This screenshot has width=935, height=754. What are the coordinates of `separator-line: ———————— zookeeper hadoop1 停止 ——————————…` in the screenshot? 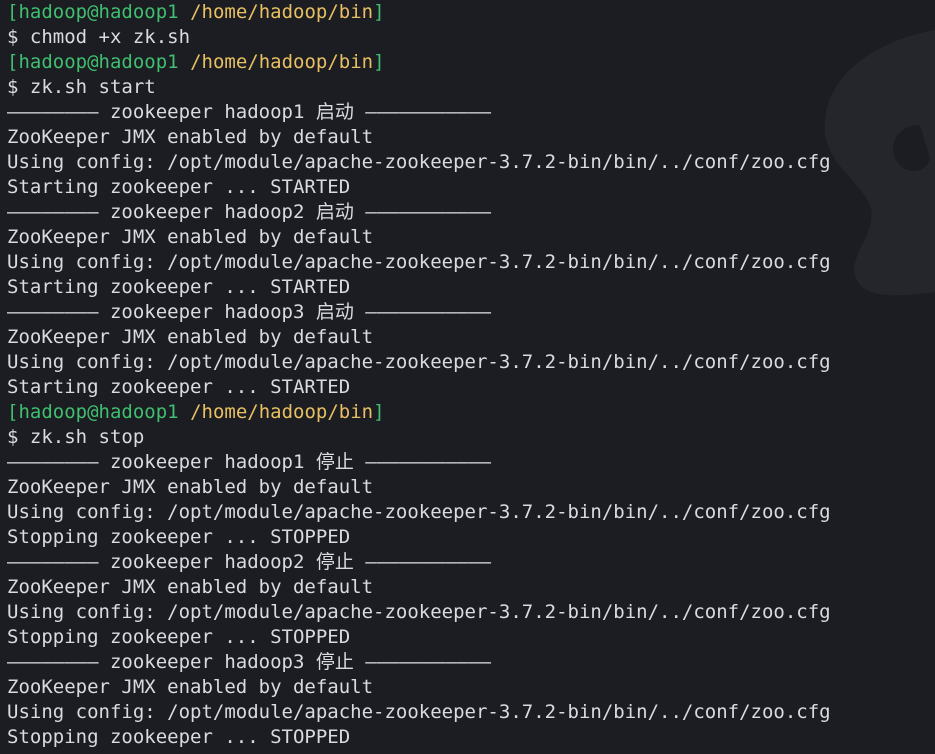 It's located at (249, 462).